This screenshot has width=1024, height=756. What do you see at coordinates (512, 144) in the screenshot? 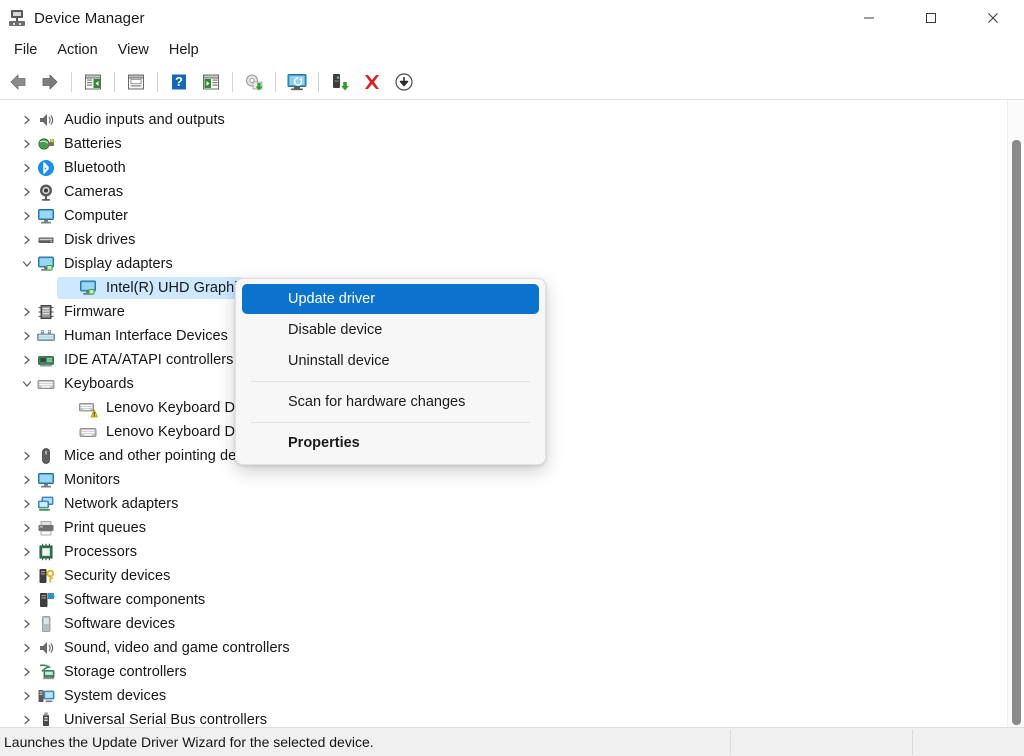
I see `tree-item: Batteries` at bounding box center [512, 144].